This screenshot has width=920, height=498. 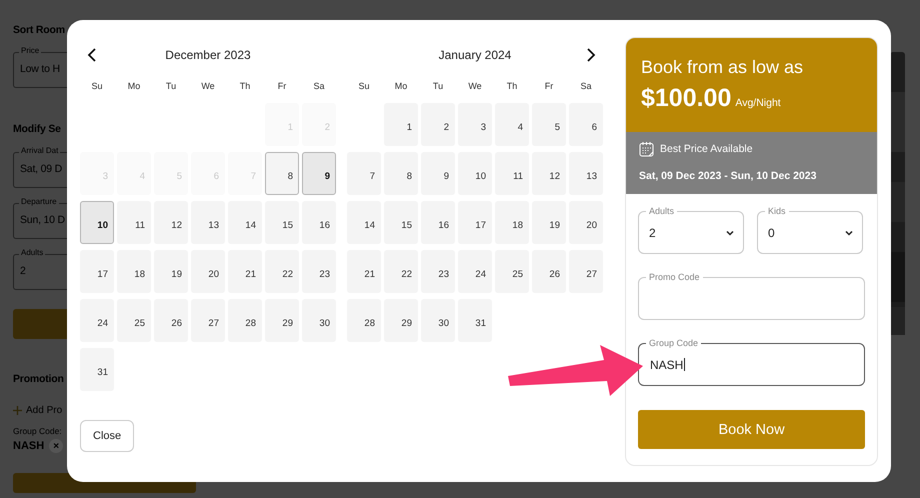 I want to click on month-title: January 2024, so click(x=475, y=55).